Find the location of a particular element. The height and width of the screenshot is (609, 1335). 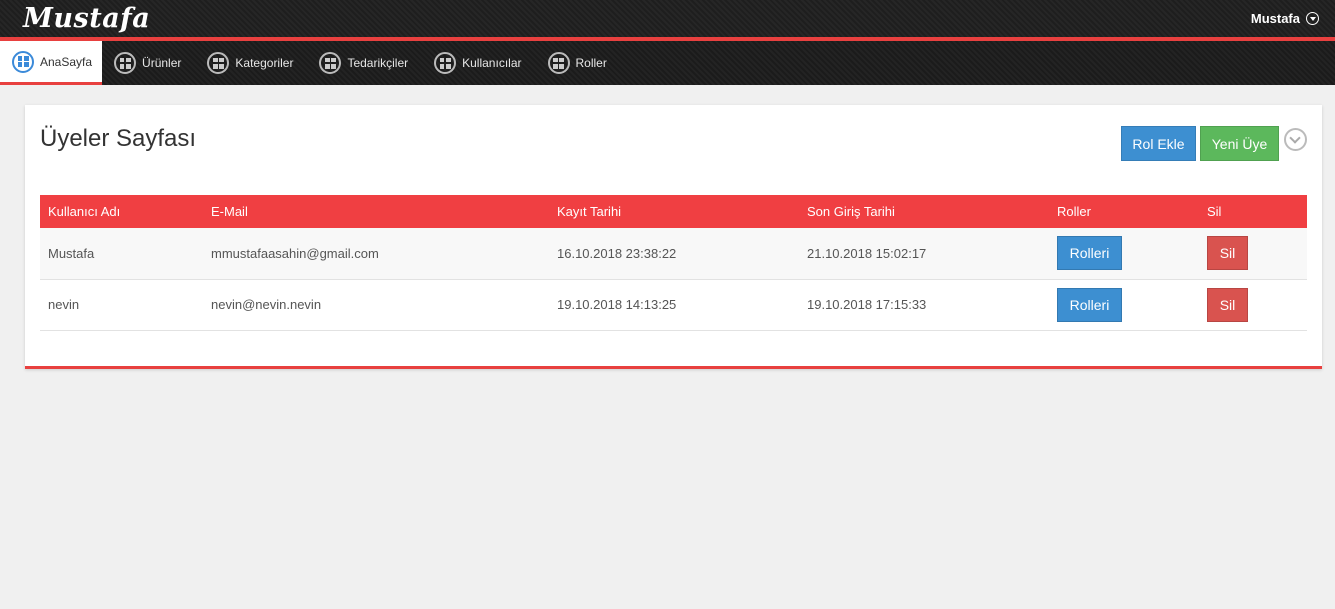

user-name: Mustafa is located at coordinates (1275, 18).